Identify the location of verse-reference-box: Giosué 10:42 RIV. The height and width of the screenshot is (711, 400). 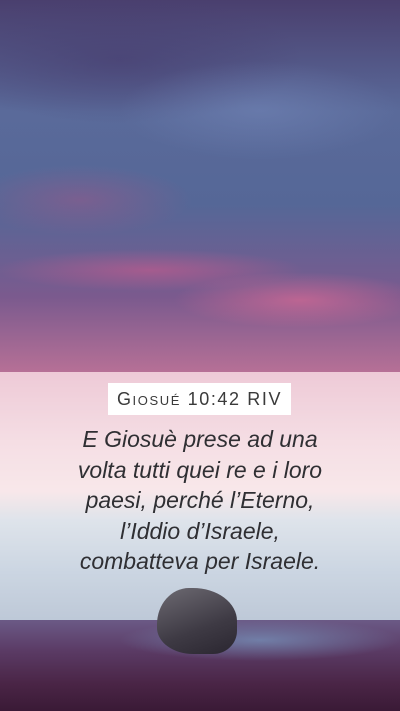
(199, 399).